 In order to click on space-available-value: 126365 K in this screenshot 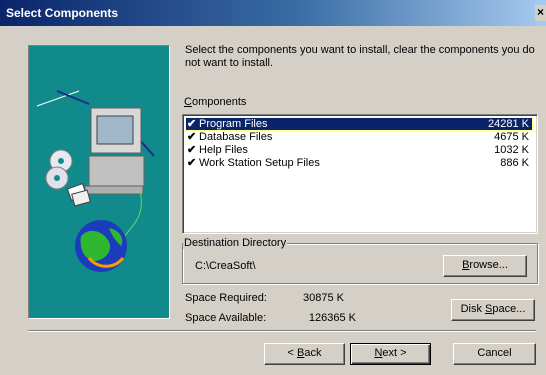, I will do `click(332, 318)`.